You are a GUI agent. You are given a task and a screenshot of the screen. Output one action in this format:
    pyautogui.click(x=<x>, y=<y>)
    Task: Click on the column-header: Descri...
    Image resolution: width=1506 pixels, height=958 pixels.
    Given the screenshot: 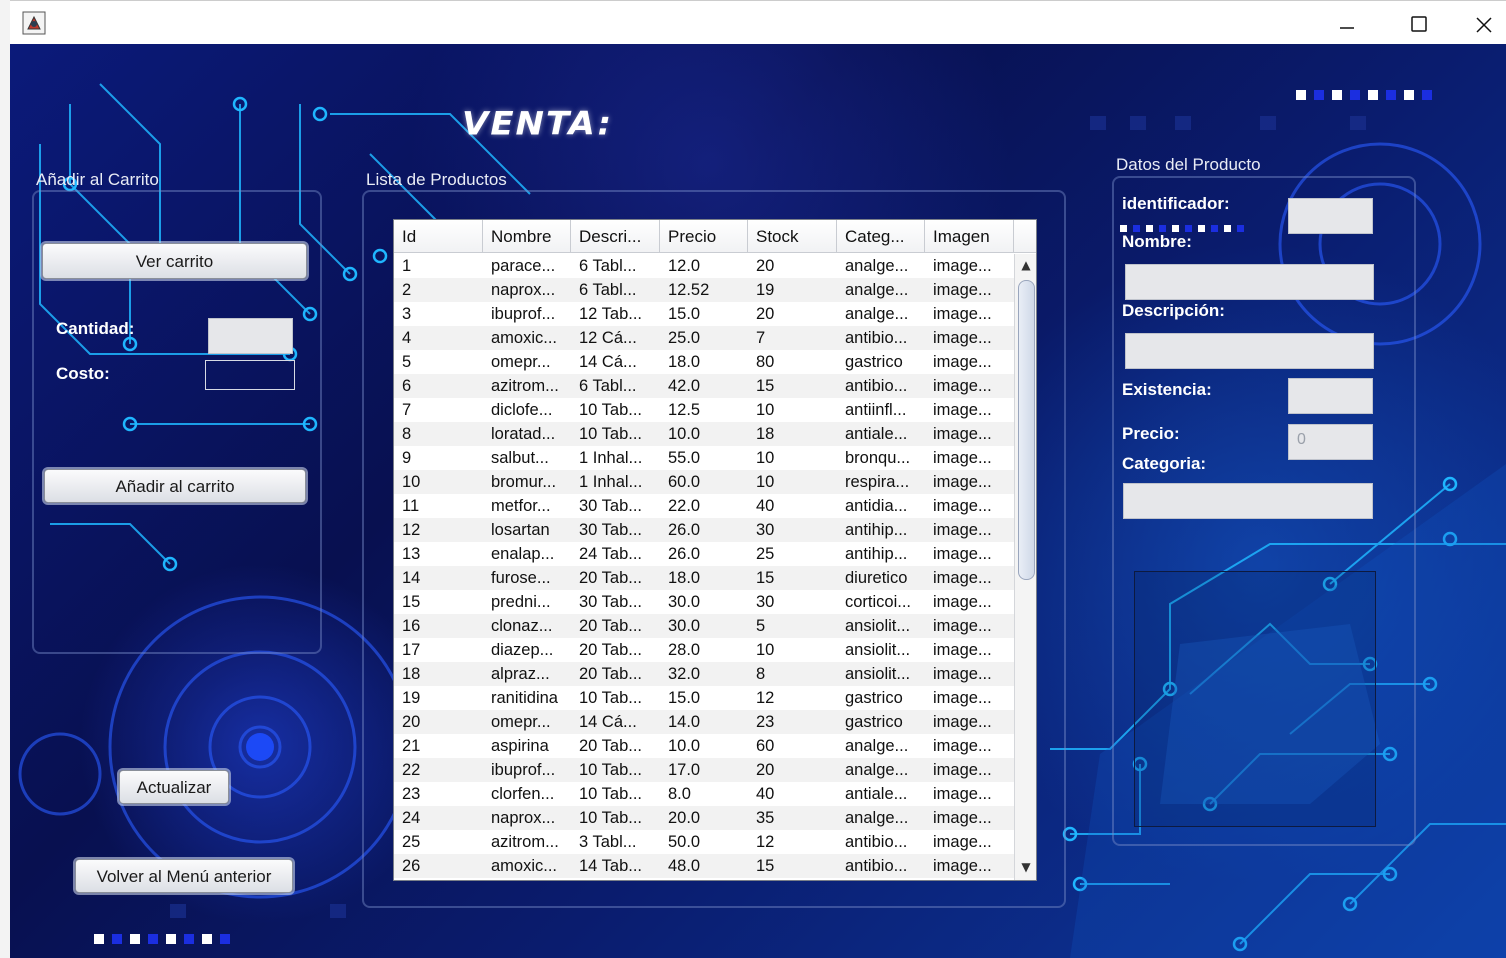 What is the action you would take?
    pyautogui.click(x=615, y=236)
    